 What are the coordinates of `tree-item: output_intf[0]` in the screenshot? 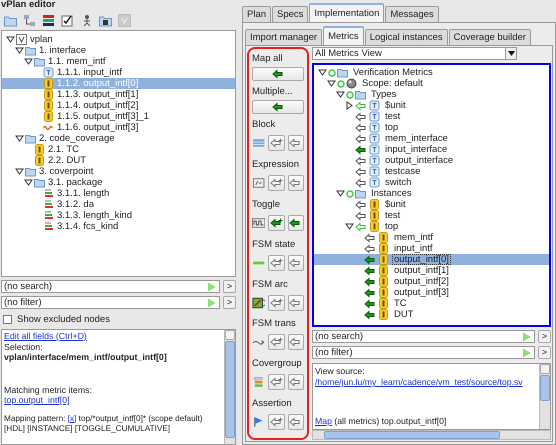 It's located at (431, 259).